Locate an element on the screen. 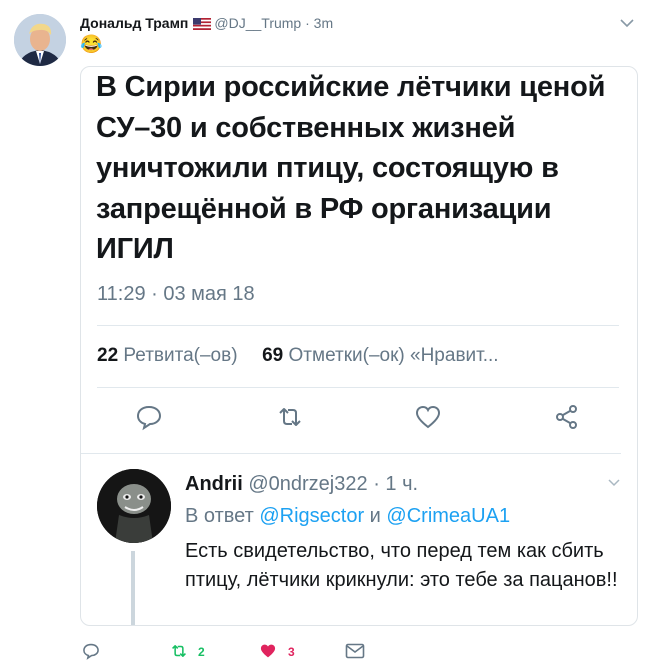  reply-author-handle: @0ndrzej322 is located at coordinates (308, 484).